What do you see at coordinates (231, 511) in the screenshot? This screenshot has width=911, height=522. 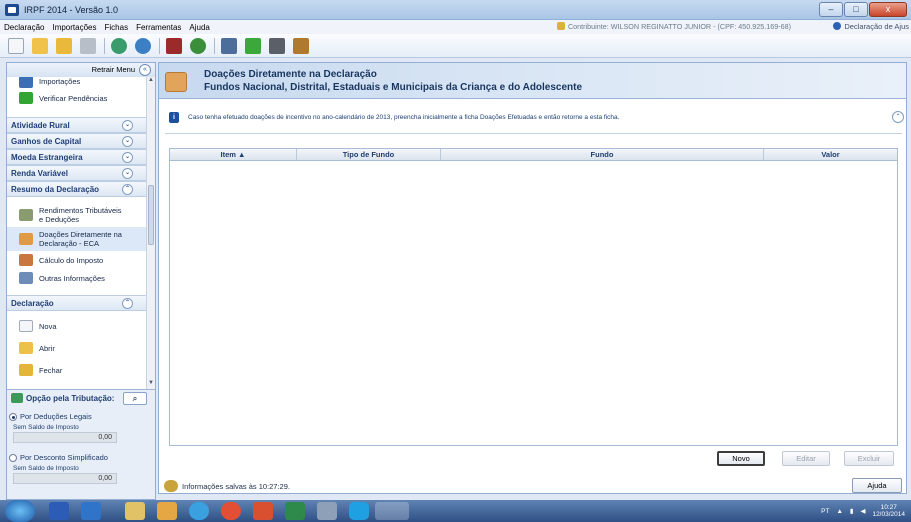 I see `chrome-browser-icon` at bounding box center [231, 511].